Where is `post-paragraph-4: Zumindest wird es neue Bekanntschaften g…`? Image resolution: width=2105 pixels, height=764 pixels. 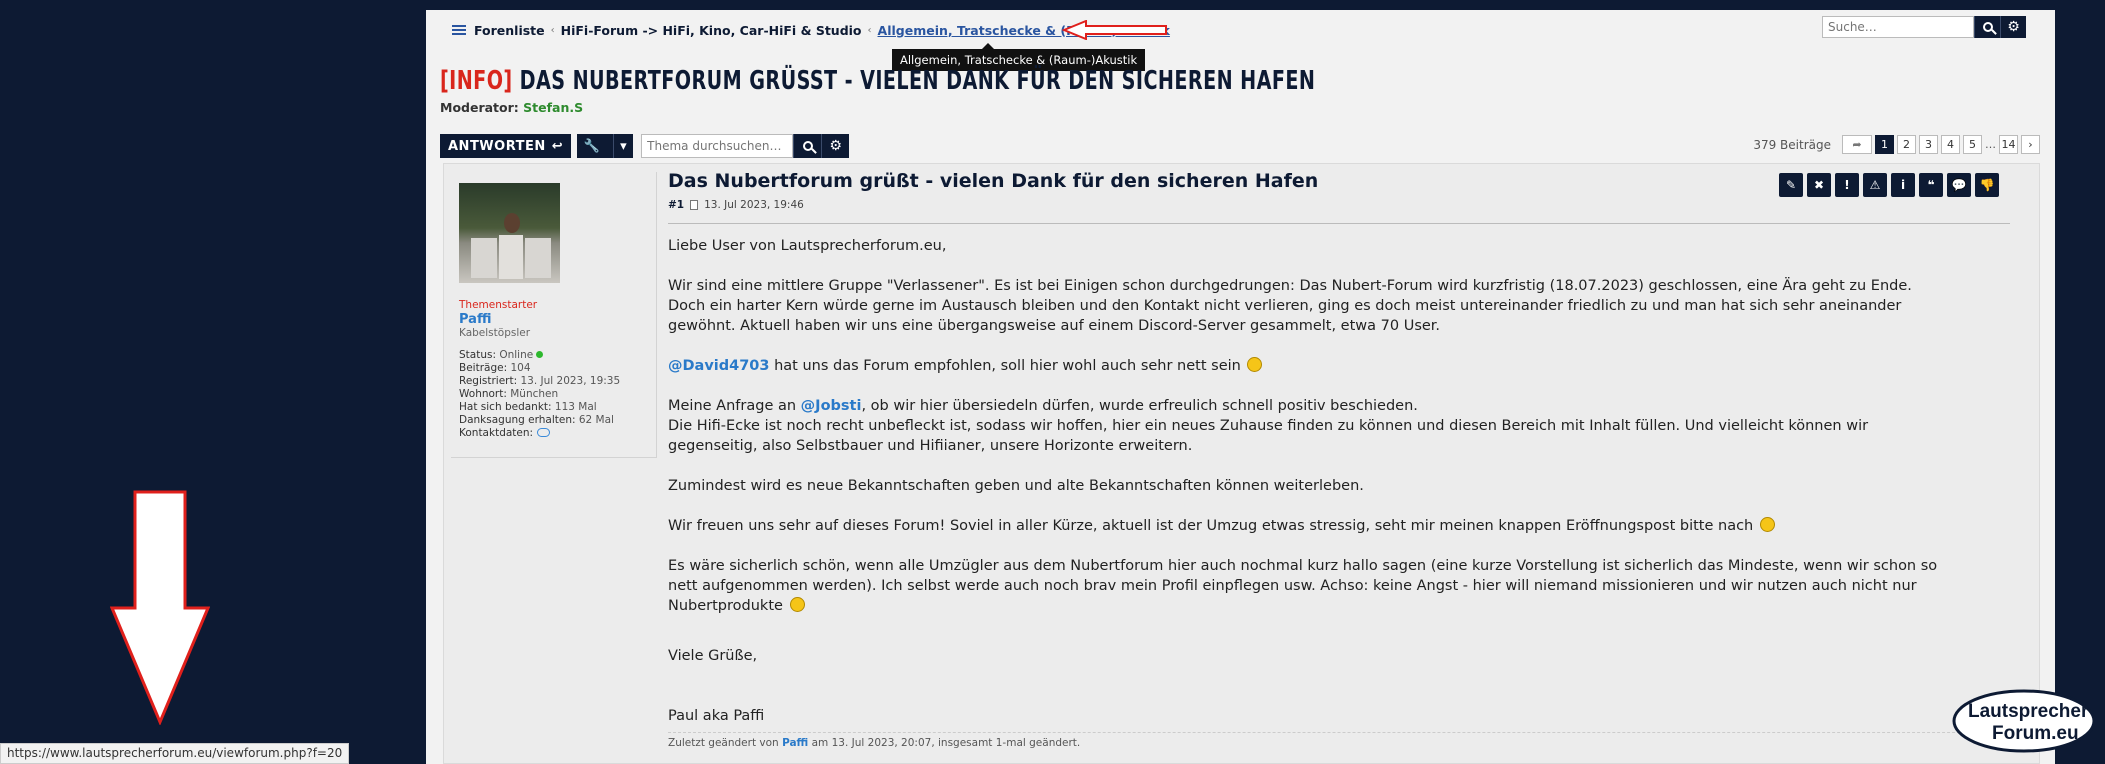
post-paragraph-4: Zumindest wird es neue Bekanntschaften g… is located at coordinates (1016, 486).